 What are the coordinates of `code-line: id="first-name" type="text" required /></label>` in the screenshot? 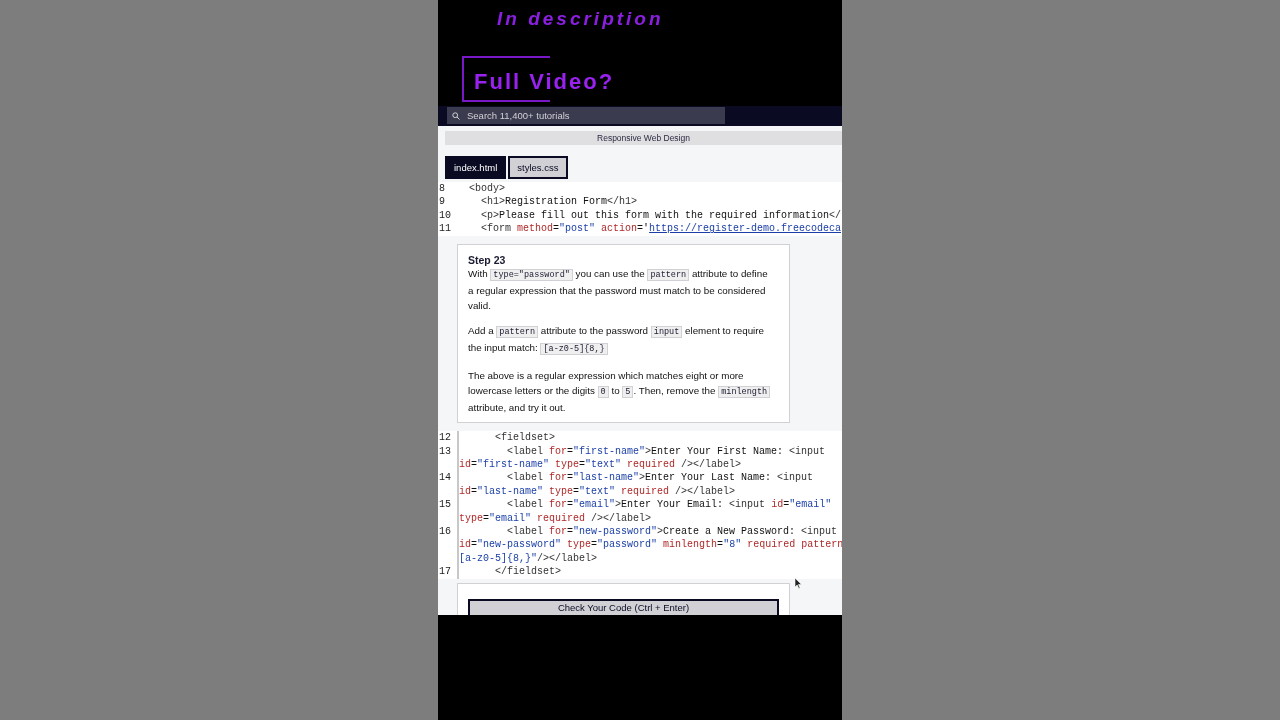 It's located at (600, 465).